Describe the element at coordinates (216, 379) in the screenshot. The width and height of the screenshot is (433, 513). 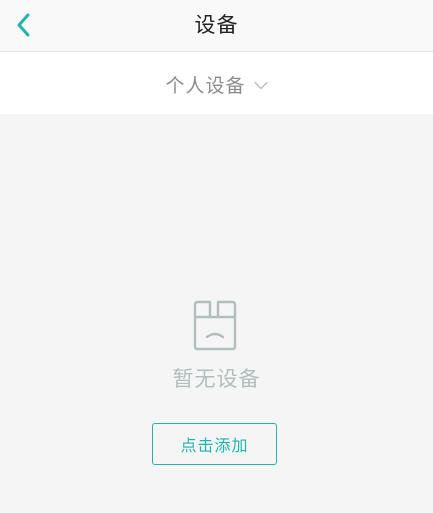
I see `empty-message: 暂无设备` at that location.